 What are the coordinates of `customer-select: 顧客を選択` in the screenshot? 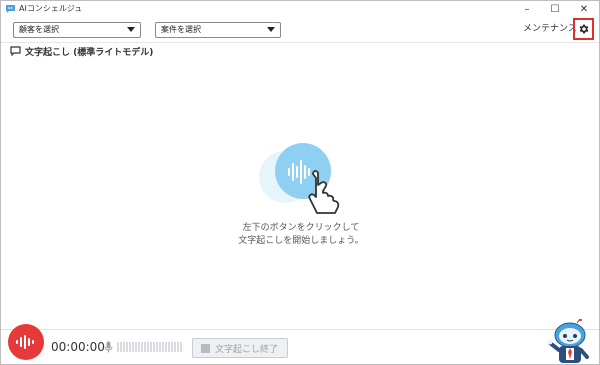 It's located at (77, 30).